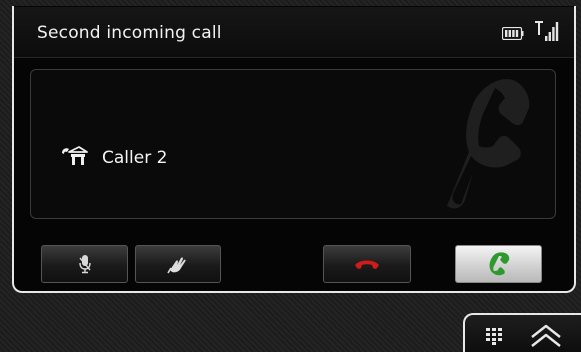  Describe the element at coordinates (513, 33) in the screenshot. I see `battery-icon` at that location.